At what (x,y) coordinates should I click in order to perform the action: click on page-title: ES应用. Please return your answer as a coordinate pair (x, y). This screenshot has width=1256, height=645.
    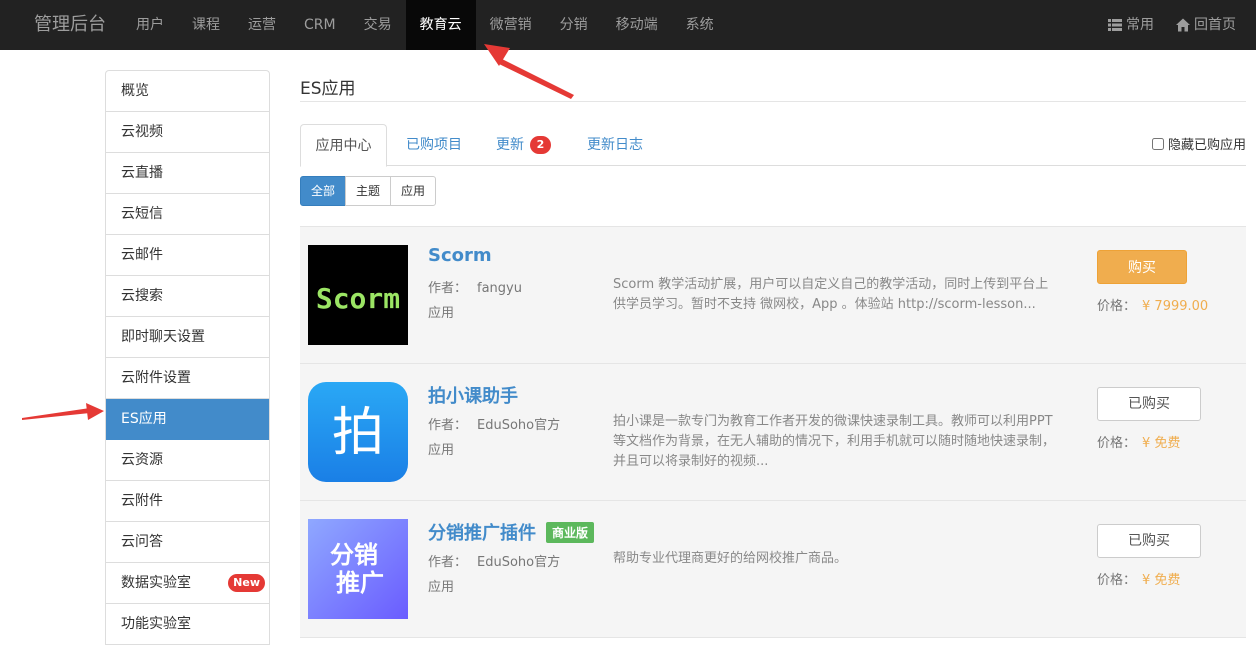
    Looking at the image, I should click on (328, 89).